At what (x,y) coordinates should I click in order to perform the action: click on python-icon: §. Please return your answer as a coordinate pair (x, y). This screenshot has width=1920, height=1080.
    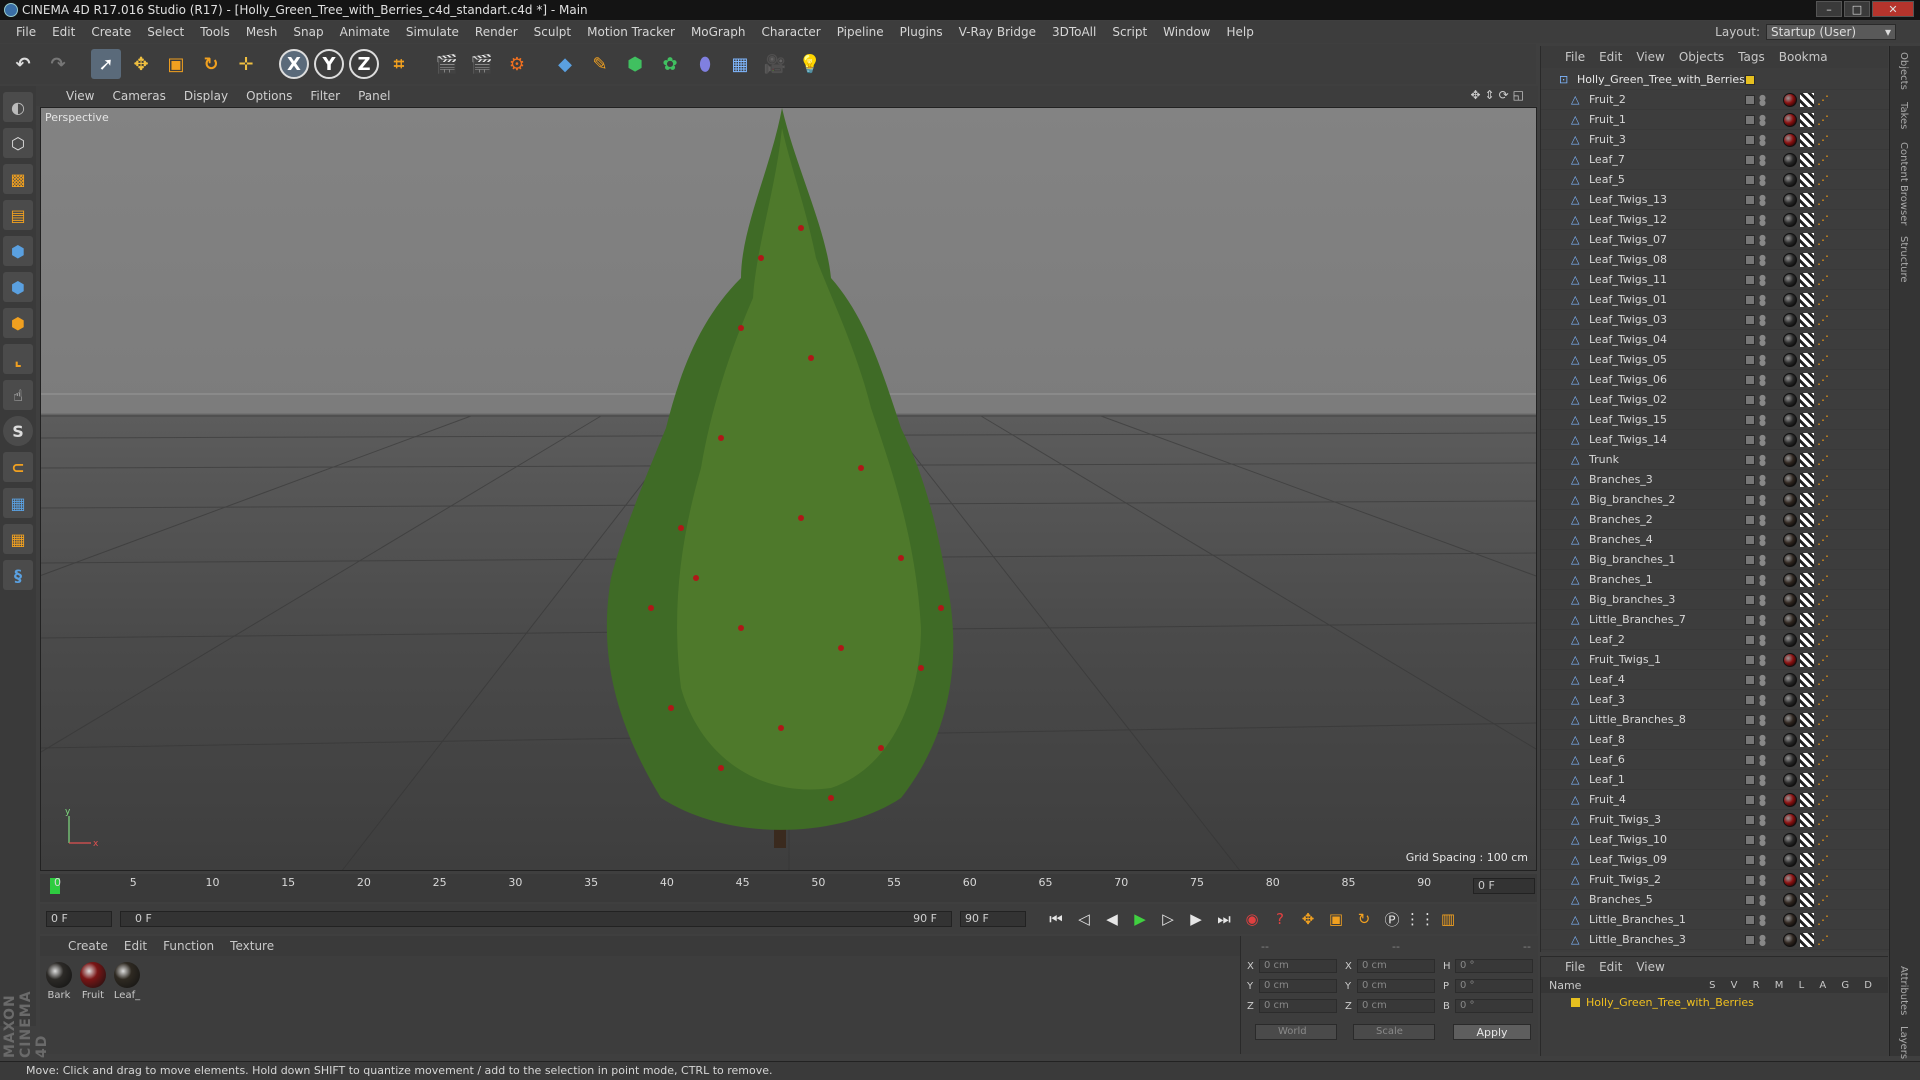
    Looking at the image, I should click on (18, 575).